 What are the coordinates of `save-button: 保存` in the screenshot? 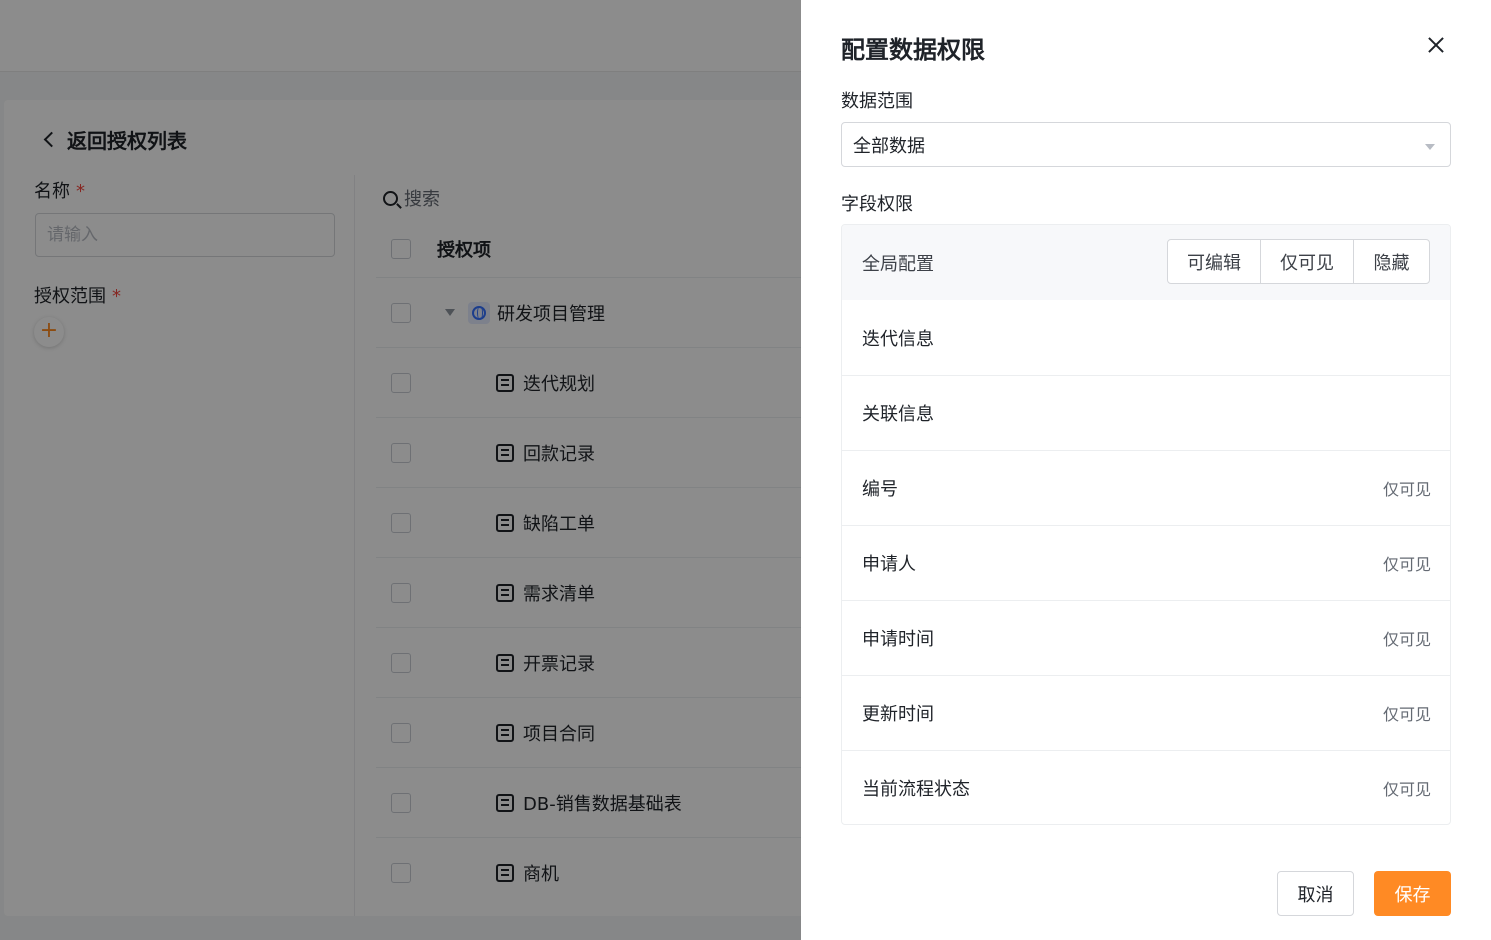 It's located at (1412, 893).